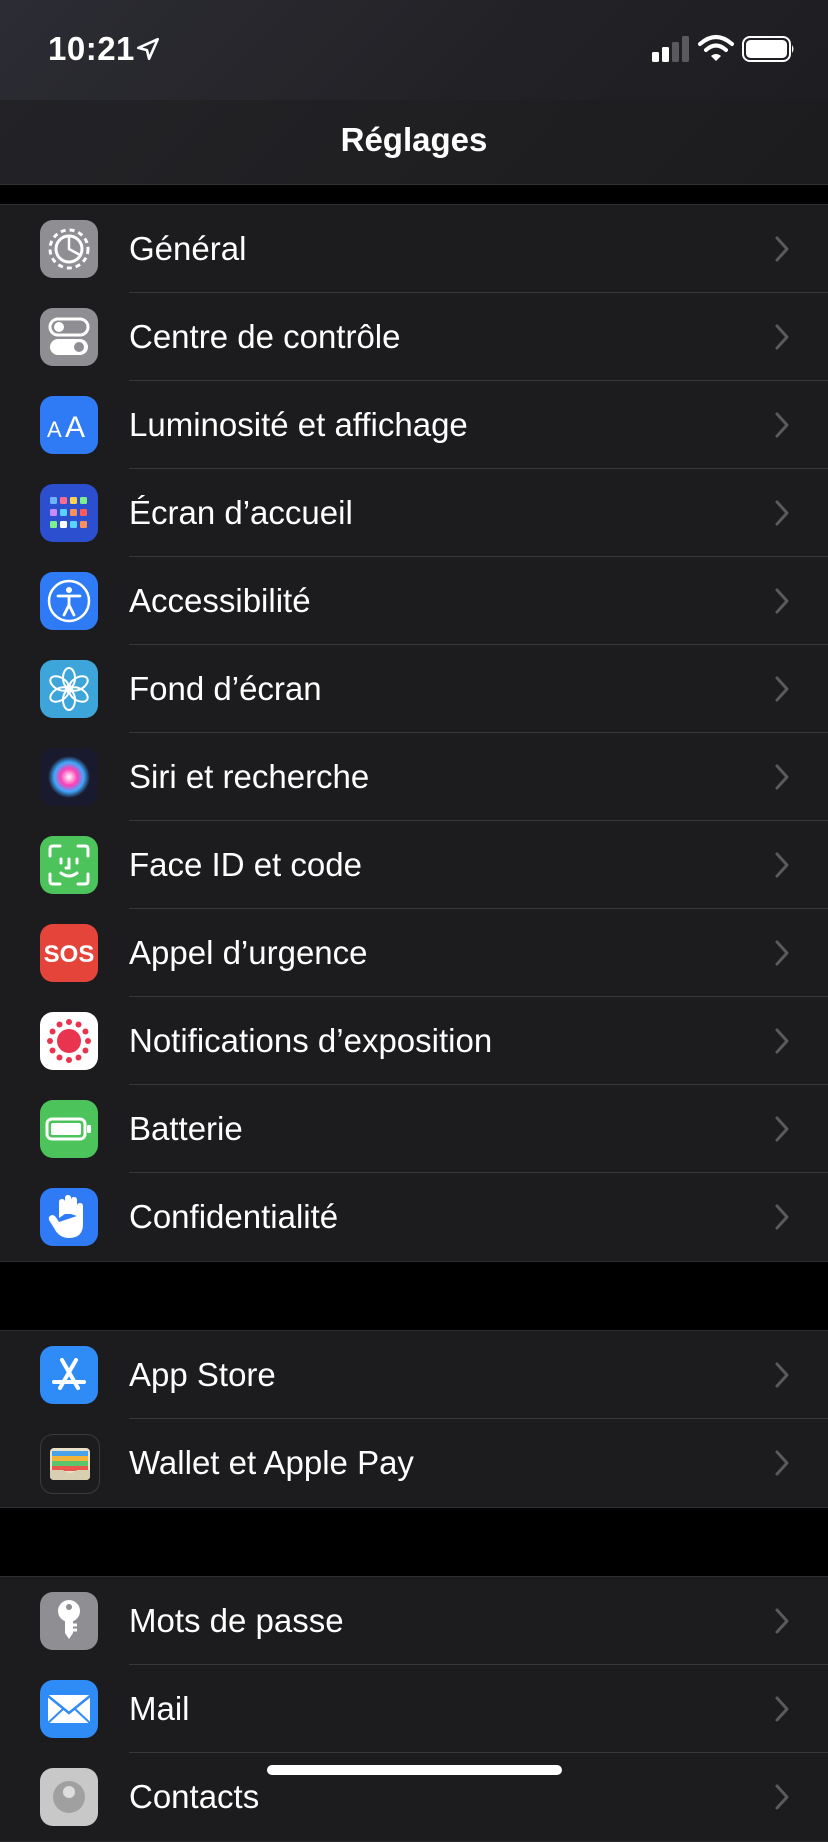  I want to click on sos-icon: SOS, so click(69, 953).